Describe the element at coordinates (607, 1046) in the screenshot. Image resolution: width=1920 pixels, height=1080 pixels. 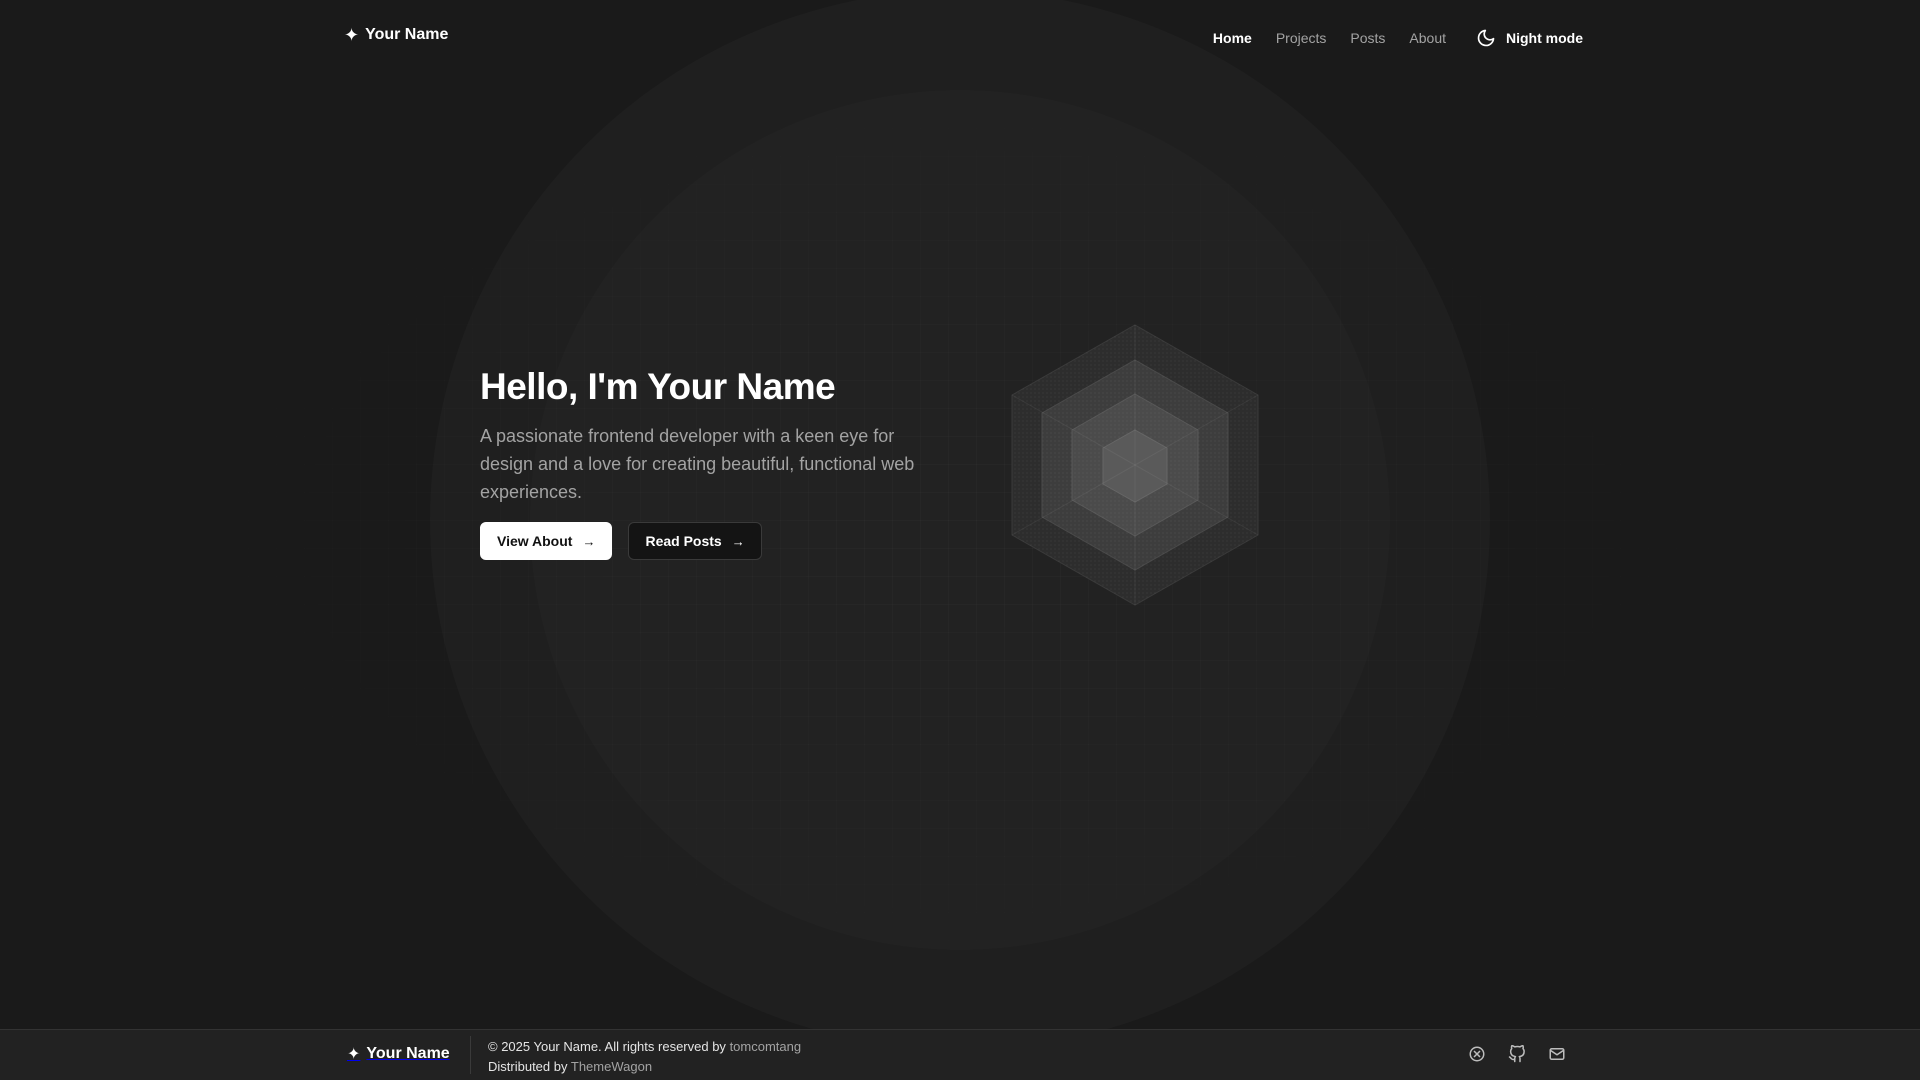
I see `copyright-text: © 2025 Your Name. All rights reserved by` at that location.